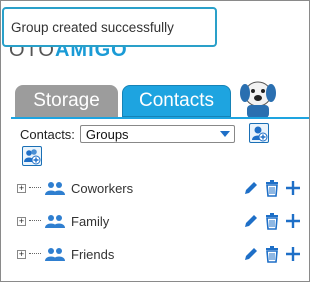 Image resolution: width=320 pixels, height=282 pixels. I want to click on contacts-label: Contacts:, so click(47, 134).